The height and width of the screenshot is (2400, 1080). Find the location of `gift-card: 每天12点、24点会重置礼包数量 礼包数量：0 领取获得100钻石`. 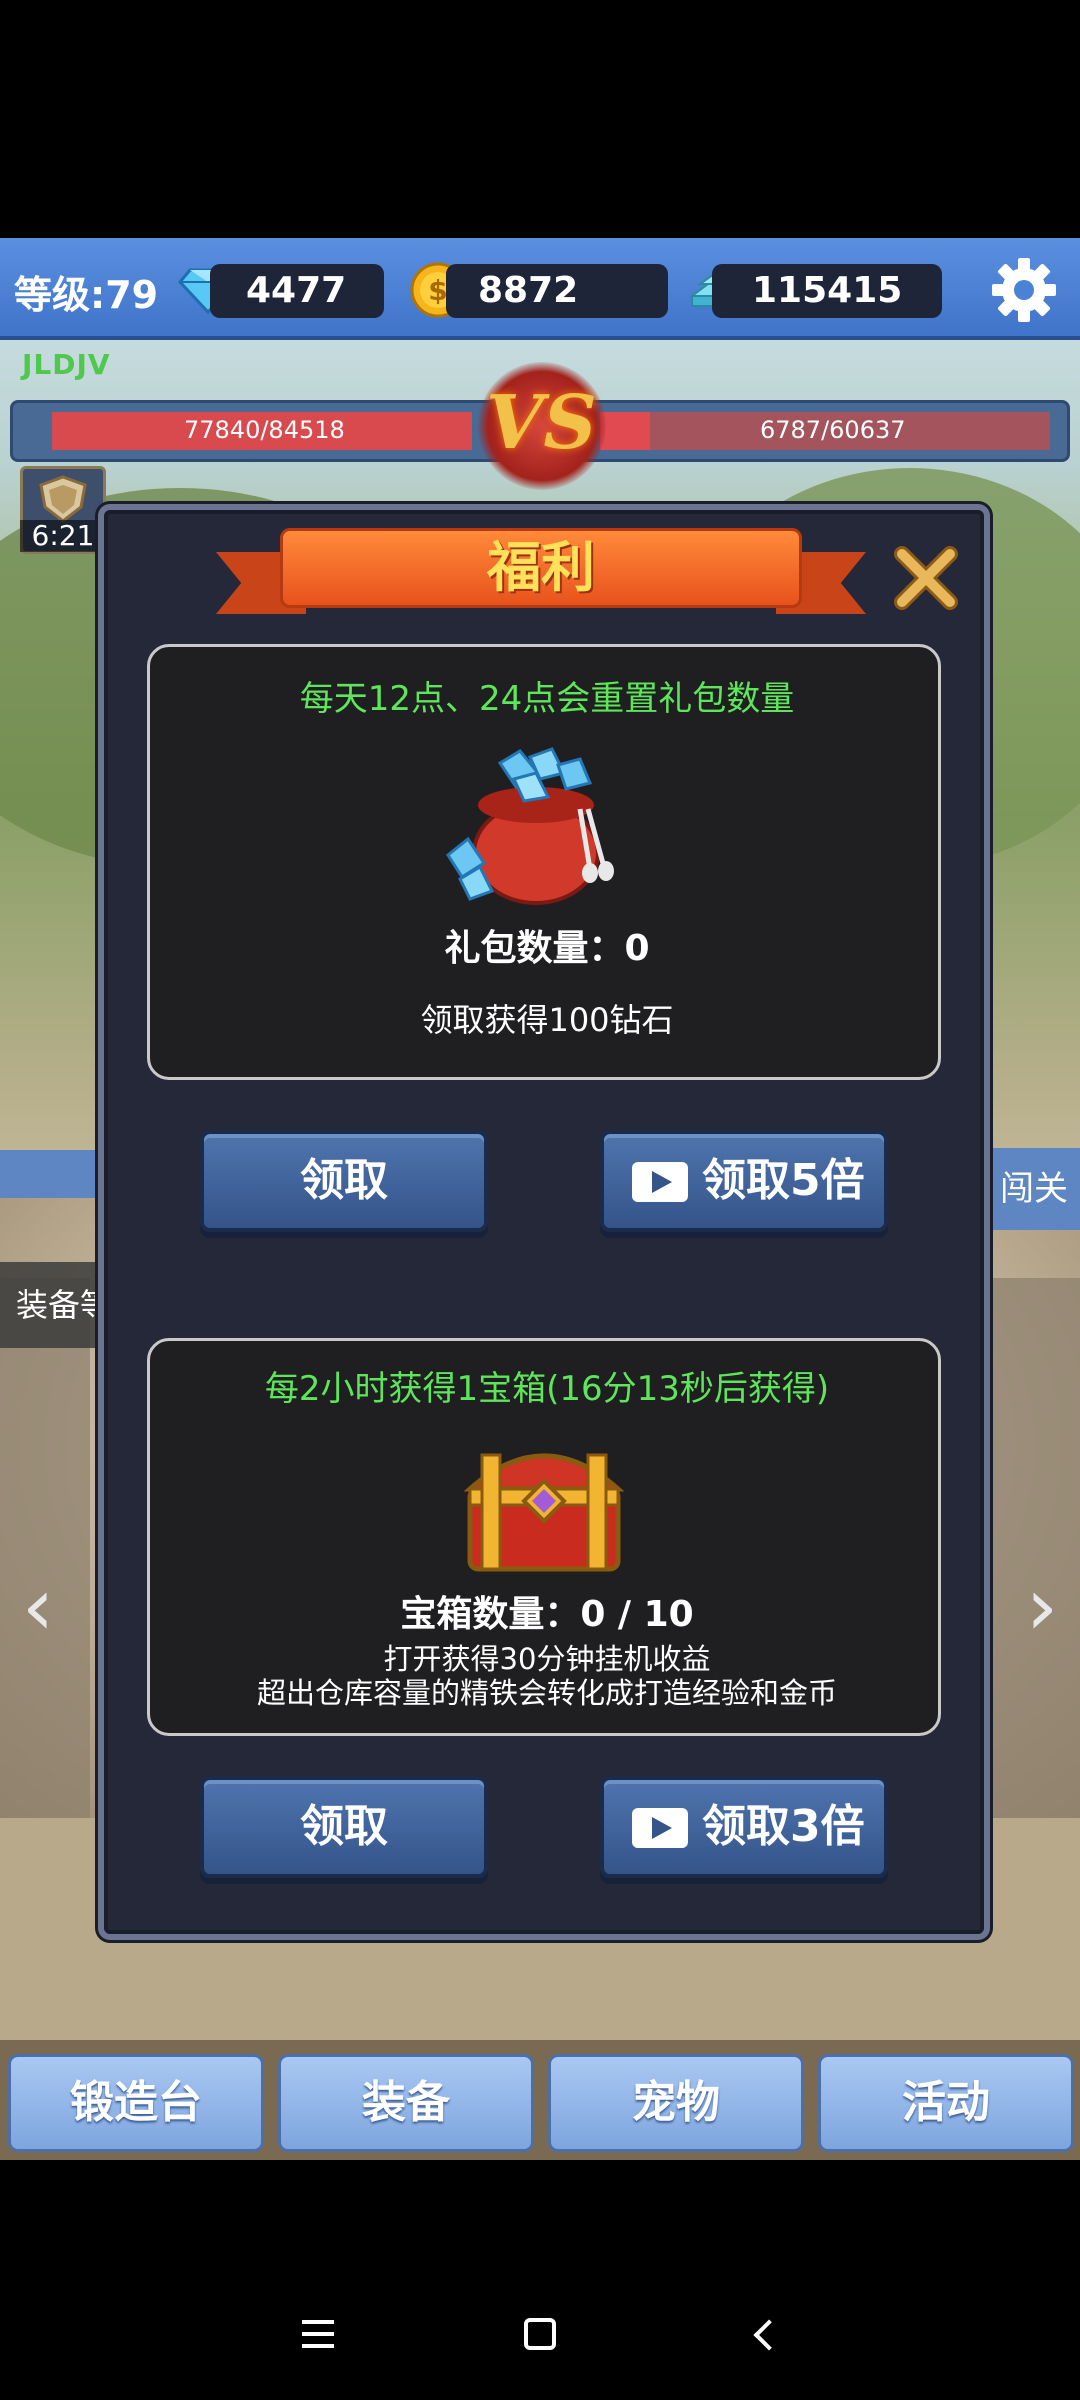

gift-card: 每天12点、24点会重置礼包数量 礼包数量：0 领取获得100钻石 is located at coordinates (544, 862).